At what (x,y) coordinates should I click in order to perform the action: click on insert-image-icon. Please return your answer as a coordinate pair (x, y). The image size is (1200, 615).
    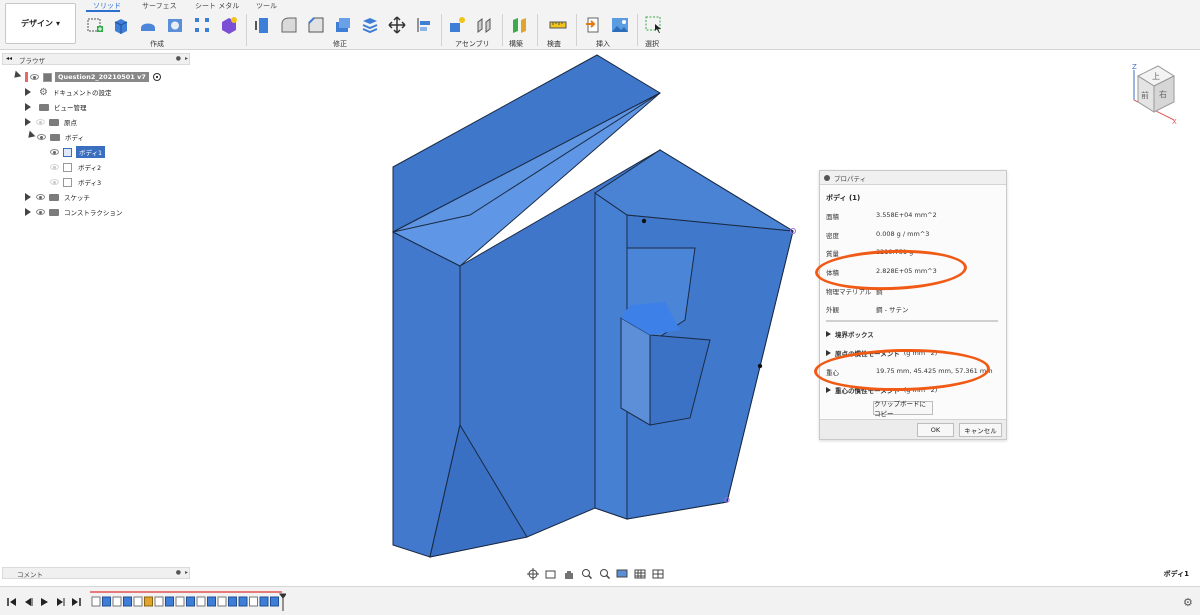
    Looking at the image, I should click on (620, 25).